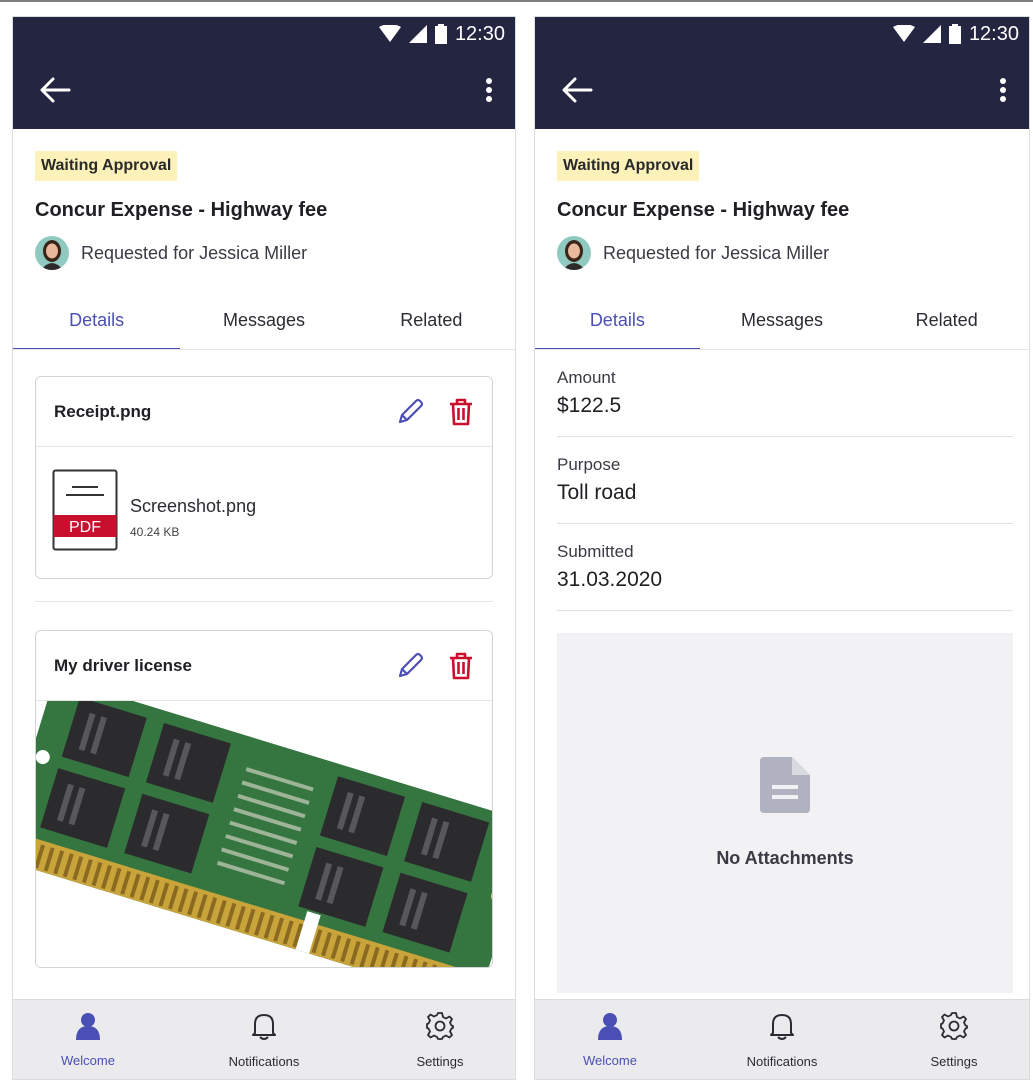  Describe the element at coordinates (595, 551) in the screenshot. I see `field-label: Submitted` at that location.